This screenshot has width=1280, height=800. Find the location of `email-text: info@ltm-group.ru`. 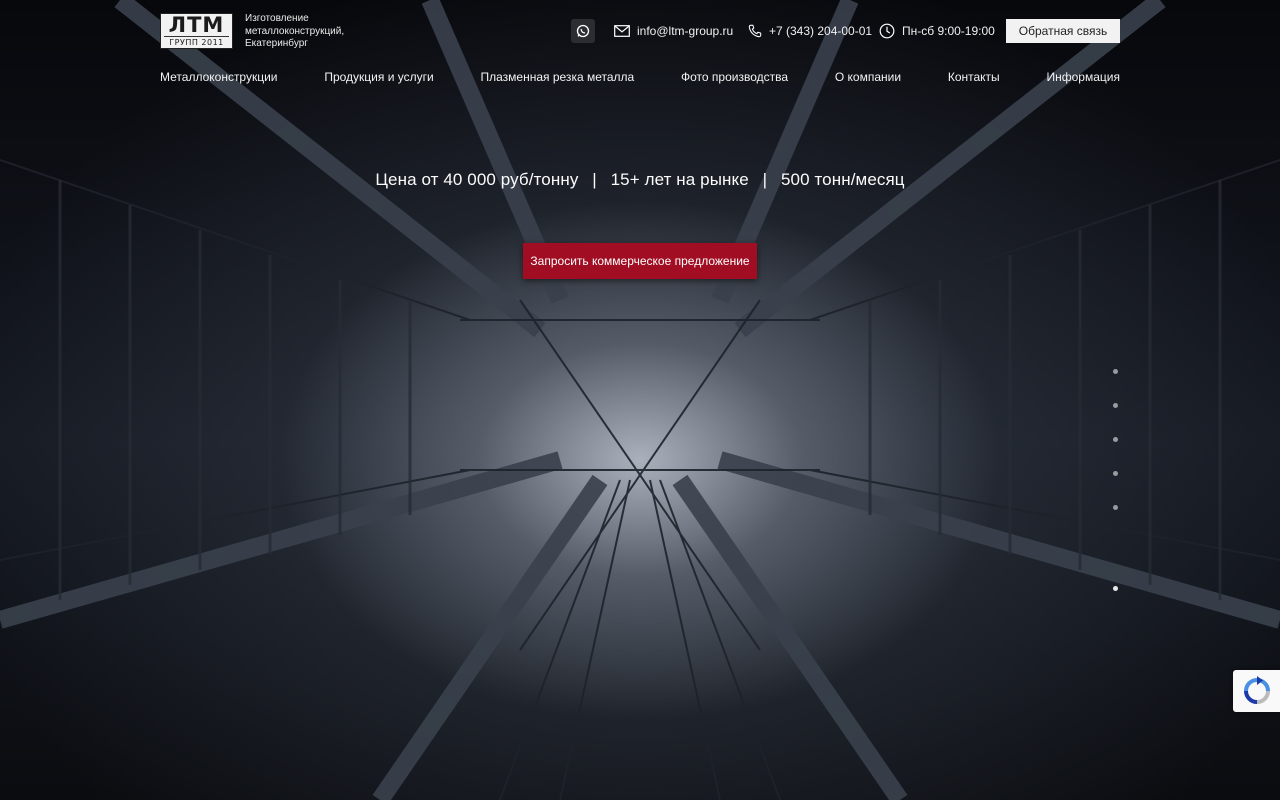

email-text: info@ltm-group.ru is located at coordinates (685, 31).